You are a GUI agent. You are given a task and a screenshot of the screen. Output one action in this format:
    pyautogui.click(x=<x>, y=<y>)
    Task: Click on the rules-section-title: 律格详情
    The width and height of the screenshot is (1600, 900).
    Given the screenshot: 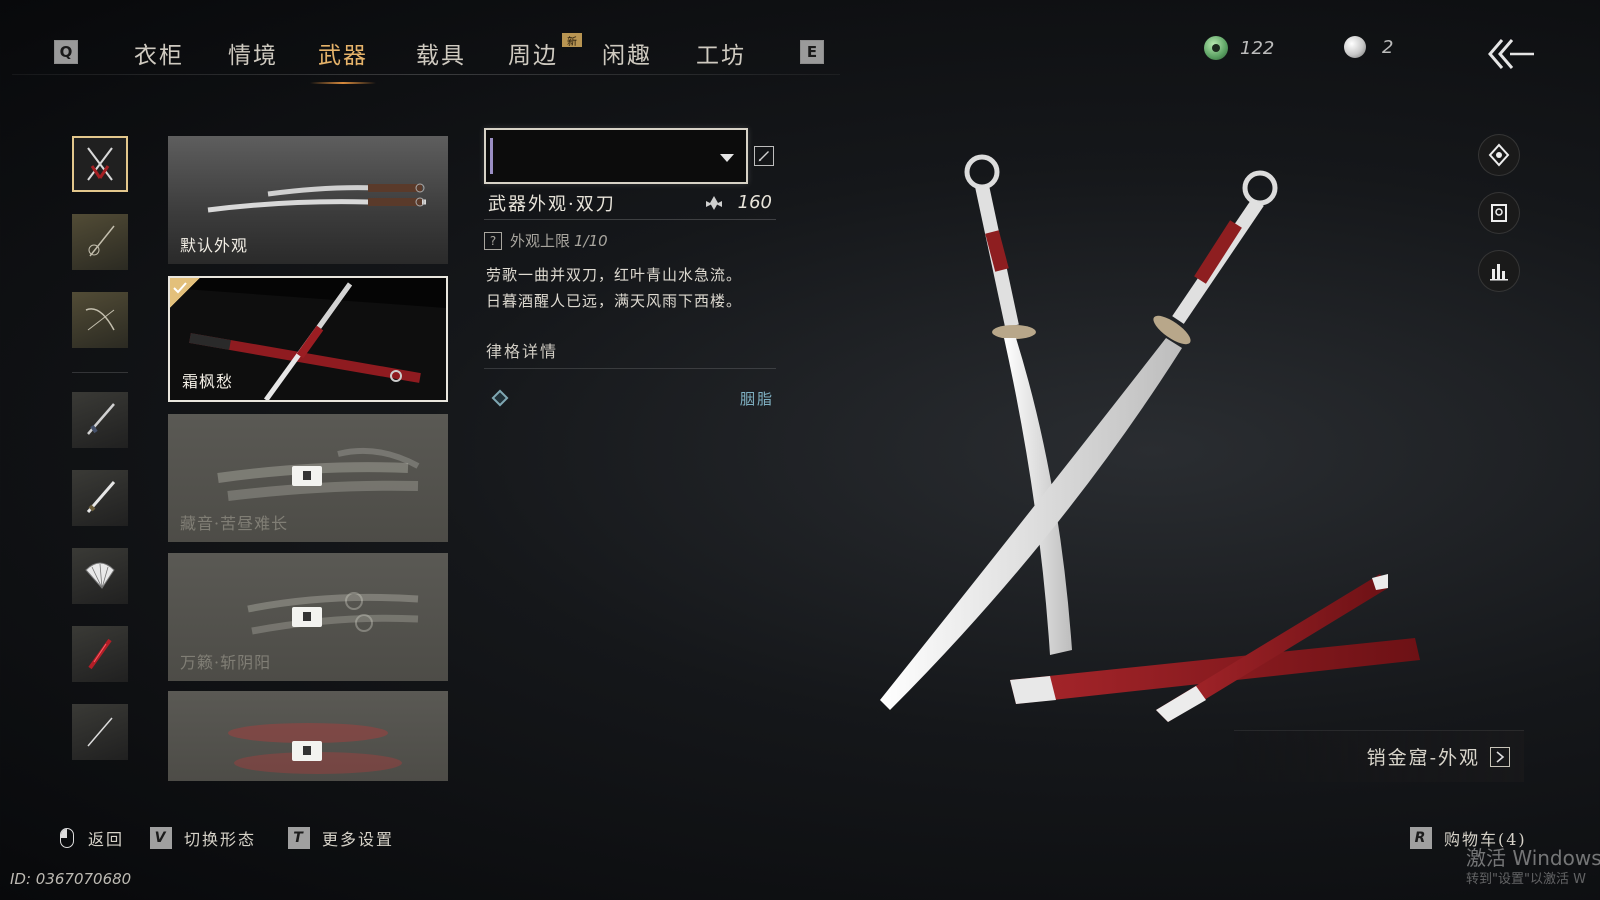 What is the action you would take?
    pyautogui.click(x=522, y=351)
    